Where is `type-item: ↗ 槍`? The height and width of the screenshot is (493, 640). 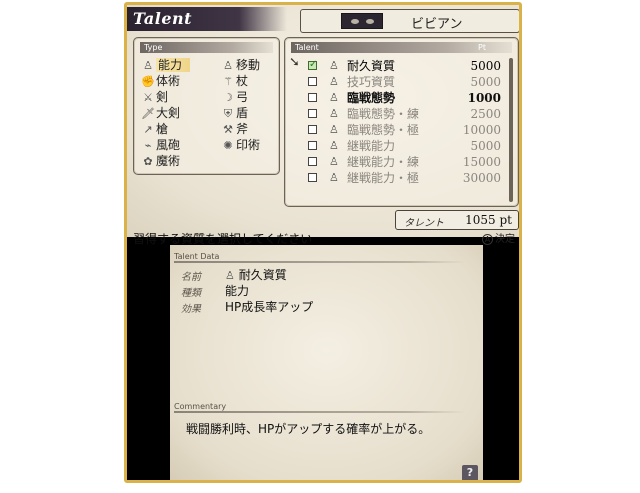
type-item: ↗ 槍 is located at coordinates (154, 129).